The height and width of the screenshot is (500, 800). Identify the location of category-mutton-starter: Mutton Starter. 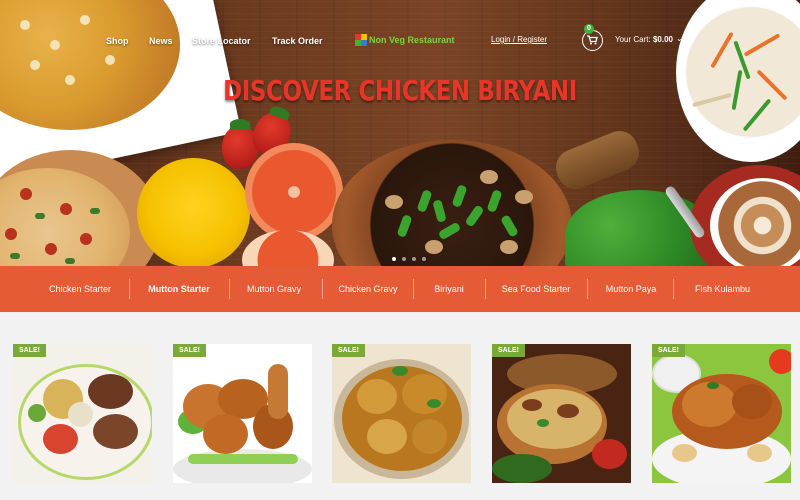
(179, 289).